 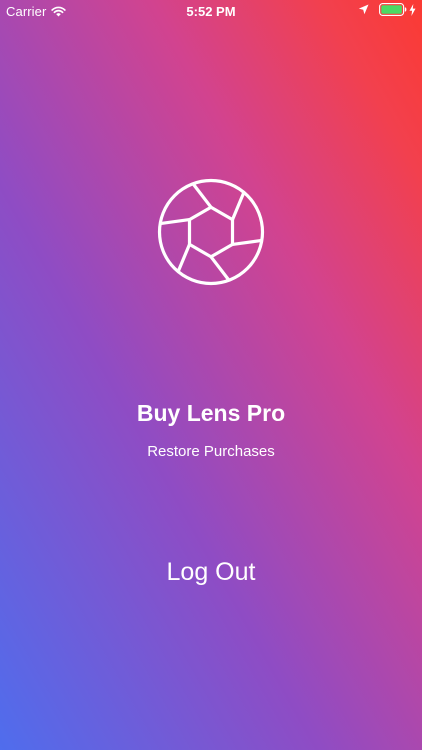 What do you see at coordinates (393, 9) in the screenshot?
I see `battery-icon` at bounding box center [393, 9].